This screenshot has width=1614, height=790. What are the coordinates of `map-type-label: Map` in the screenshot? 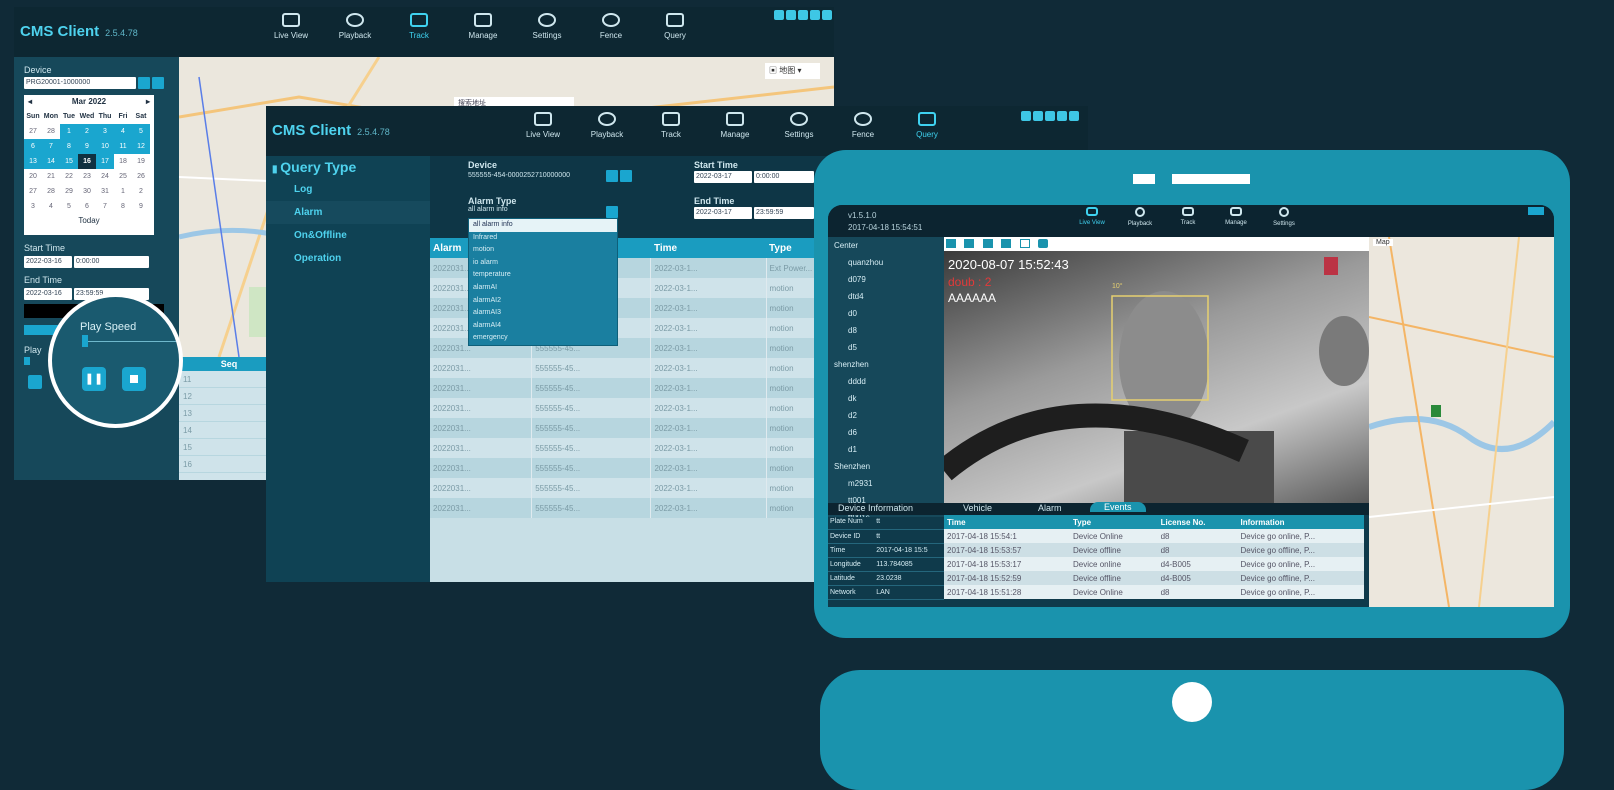 It's located at (1383, 242).